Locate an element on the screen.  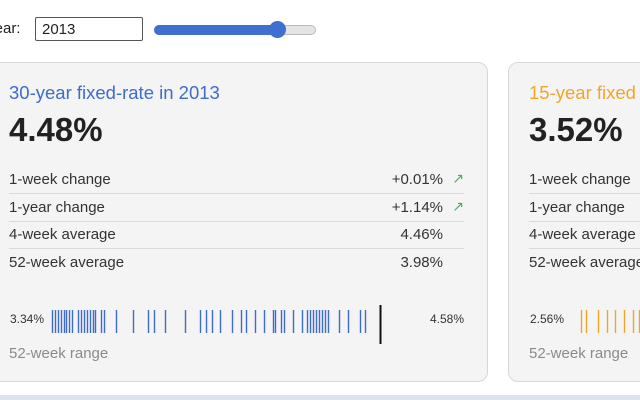
bottom-band is located at coordinates (320, 397).